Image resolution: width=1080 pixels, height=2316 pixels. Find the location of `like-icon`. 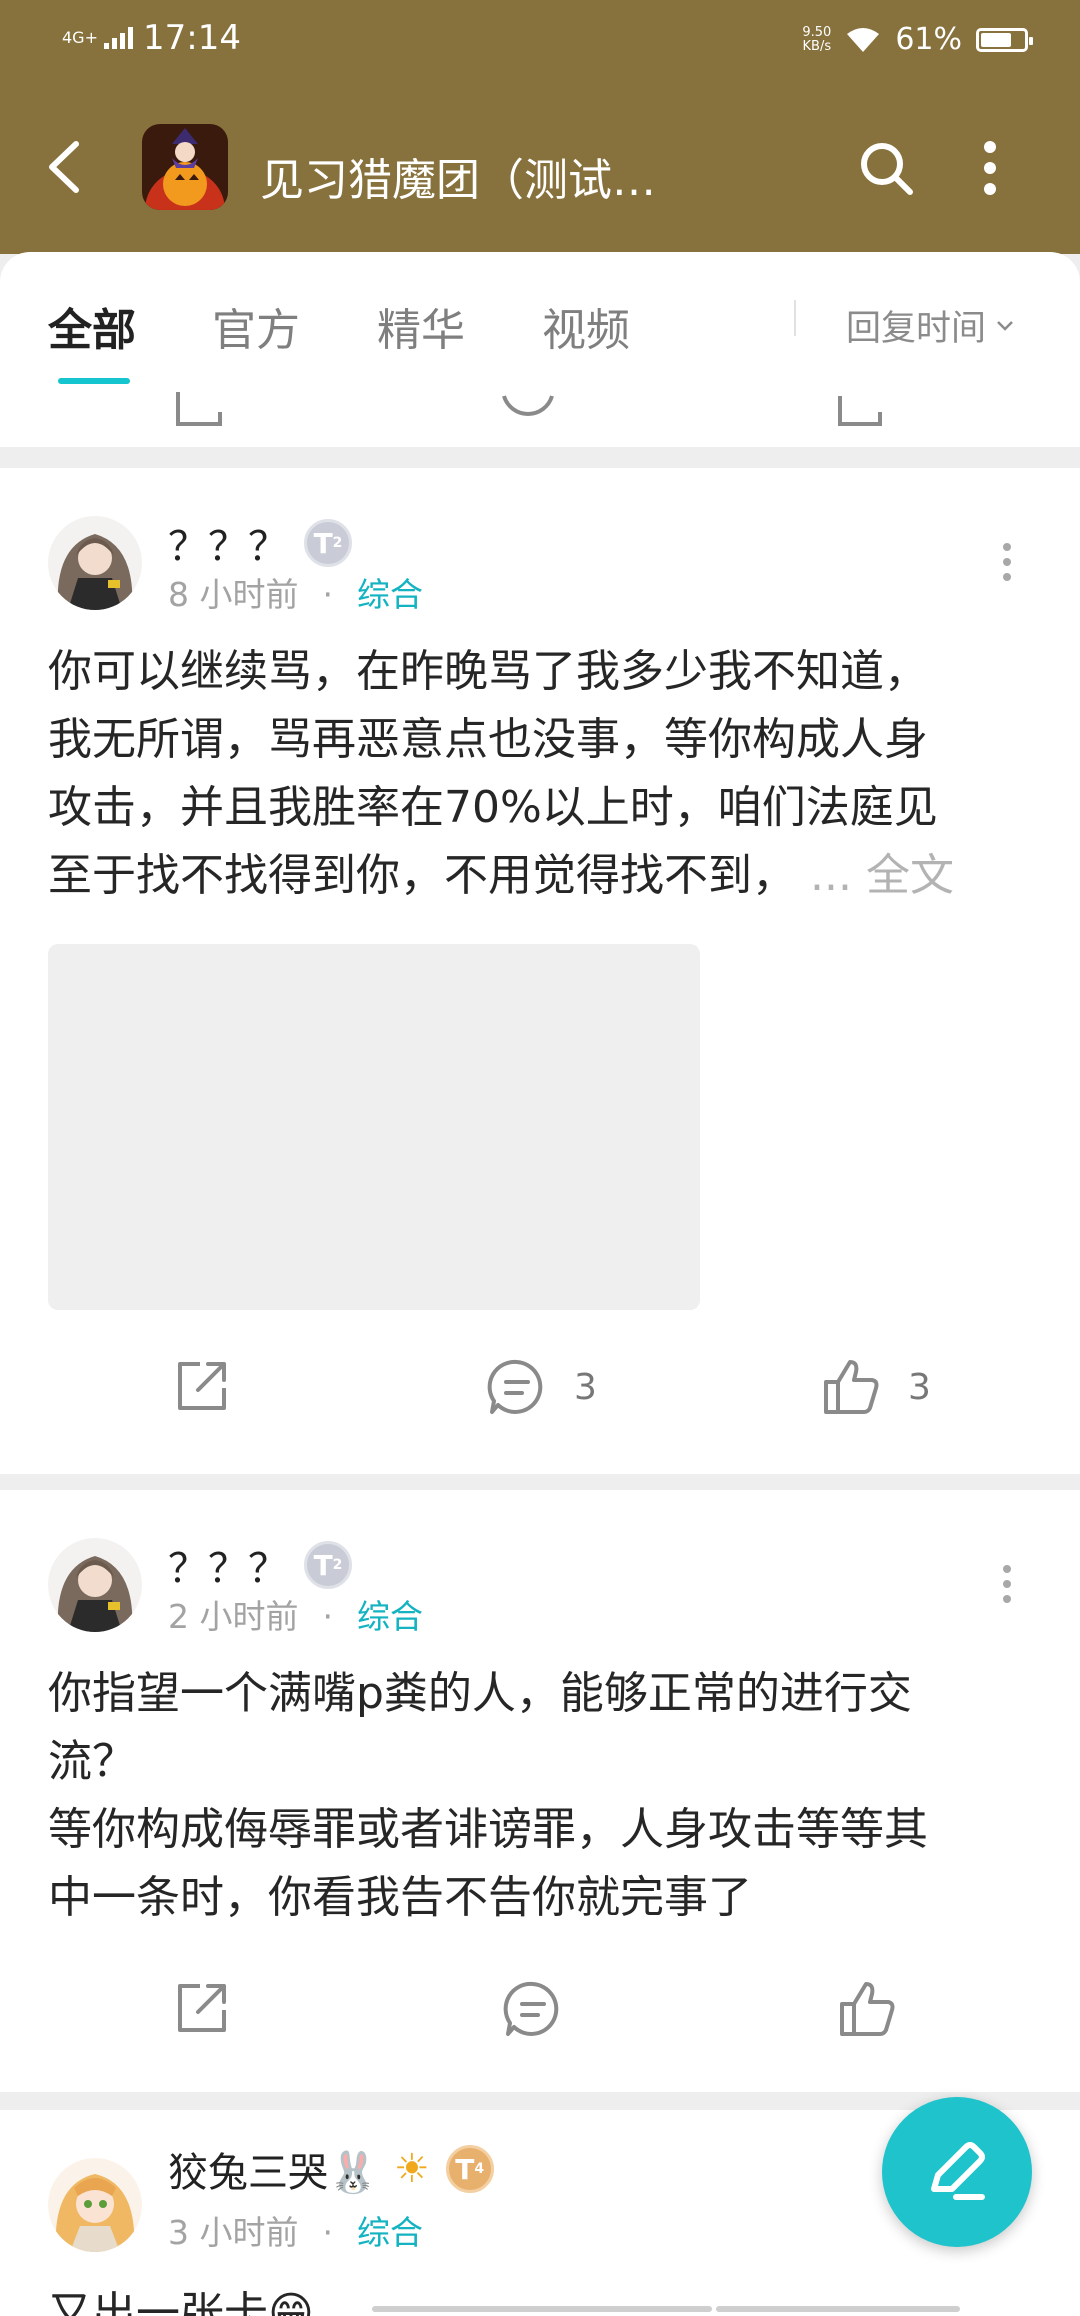

like-icon is located at coordinates (866, 412).